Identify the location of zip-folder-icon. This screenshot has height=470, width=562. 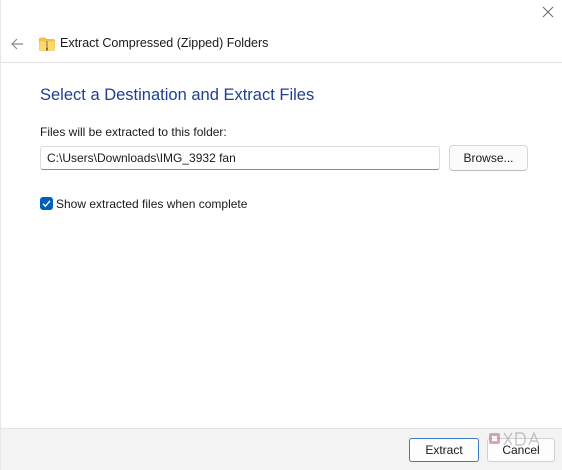
(47, 44).